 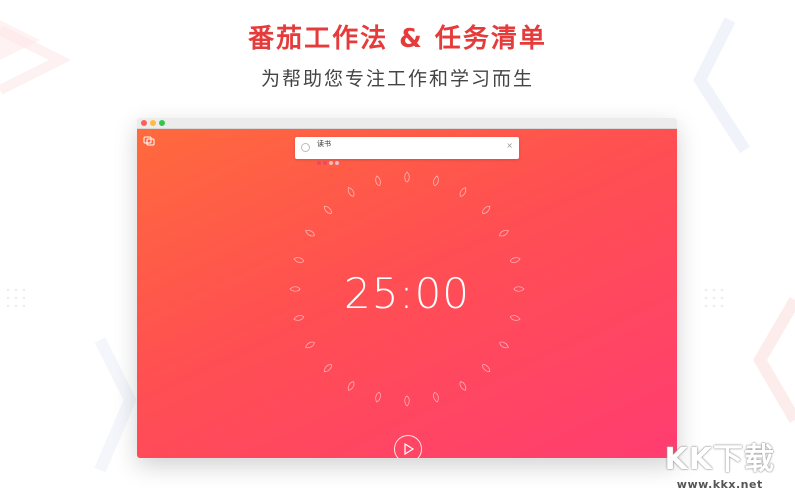 I want to click on timer-display: 25:00, so click(x=407, y=293).